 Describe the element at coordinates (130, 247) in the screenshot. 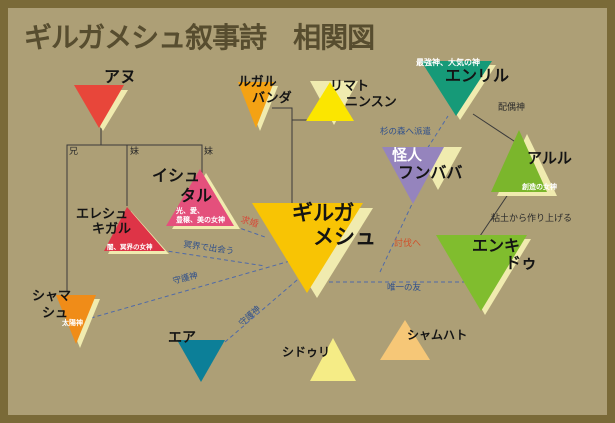

I see `ereshkigal-epithet: 闇、冥界の女神` at that location.